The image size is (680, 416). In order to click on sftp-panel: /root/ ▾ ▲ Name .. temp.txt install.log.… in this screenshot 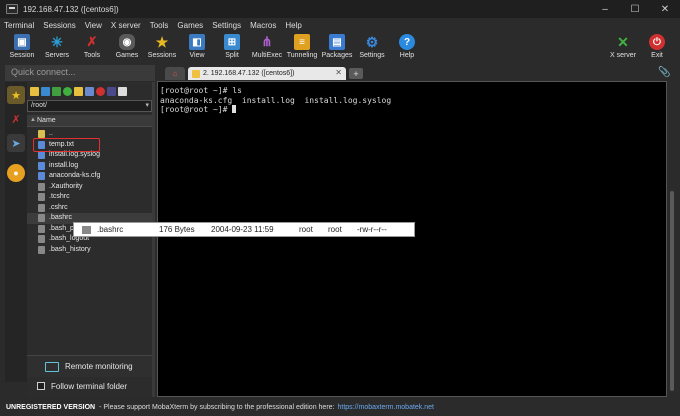, I will do `click(89, 239)`.